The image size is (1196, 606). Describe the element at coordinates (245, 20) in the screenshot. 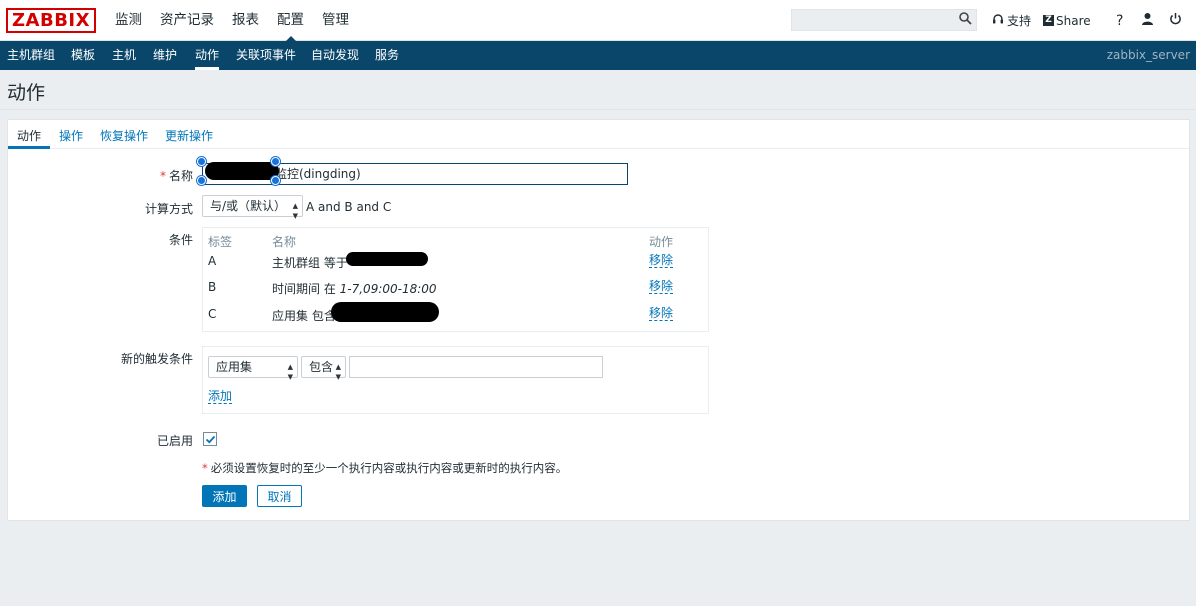

I see `menu-reports: 报表` at that location.